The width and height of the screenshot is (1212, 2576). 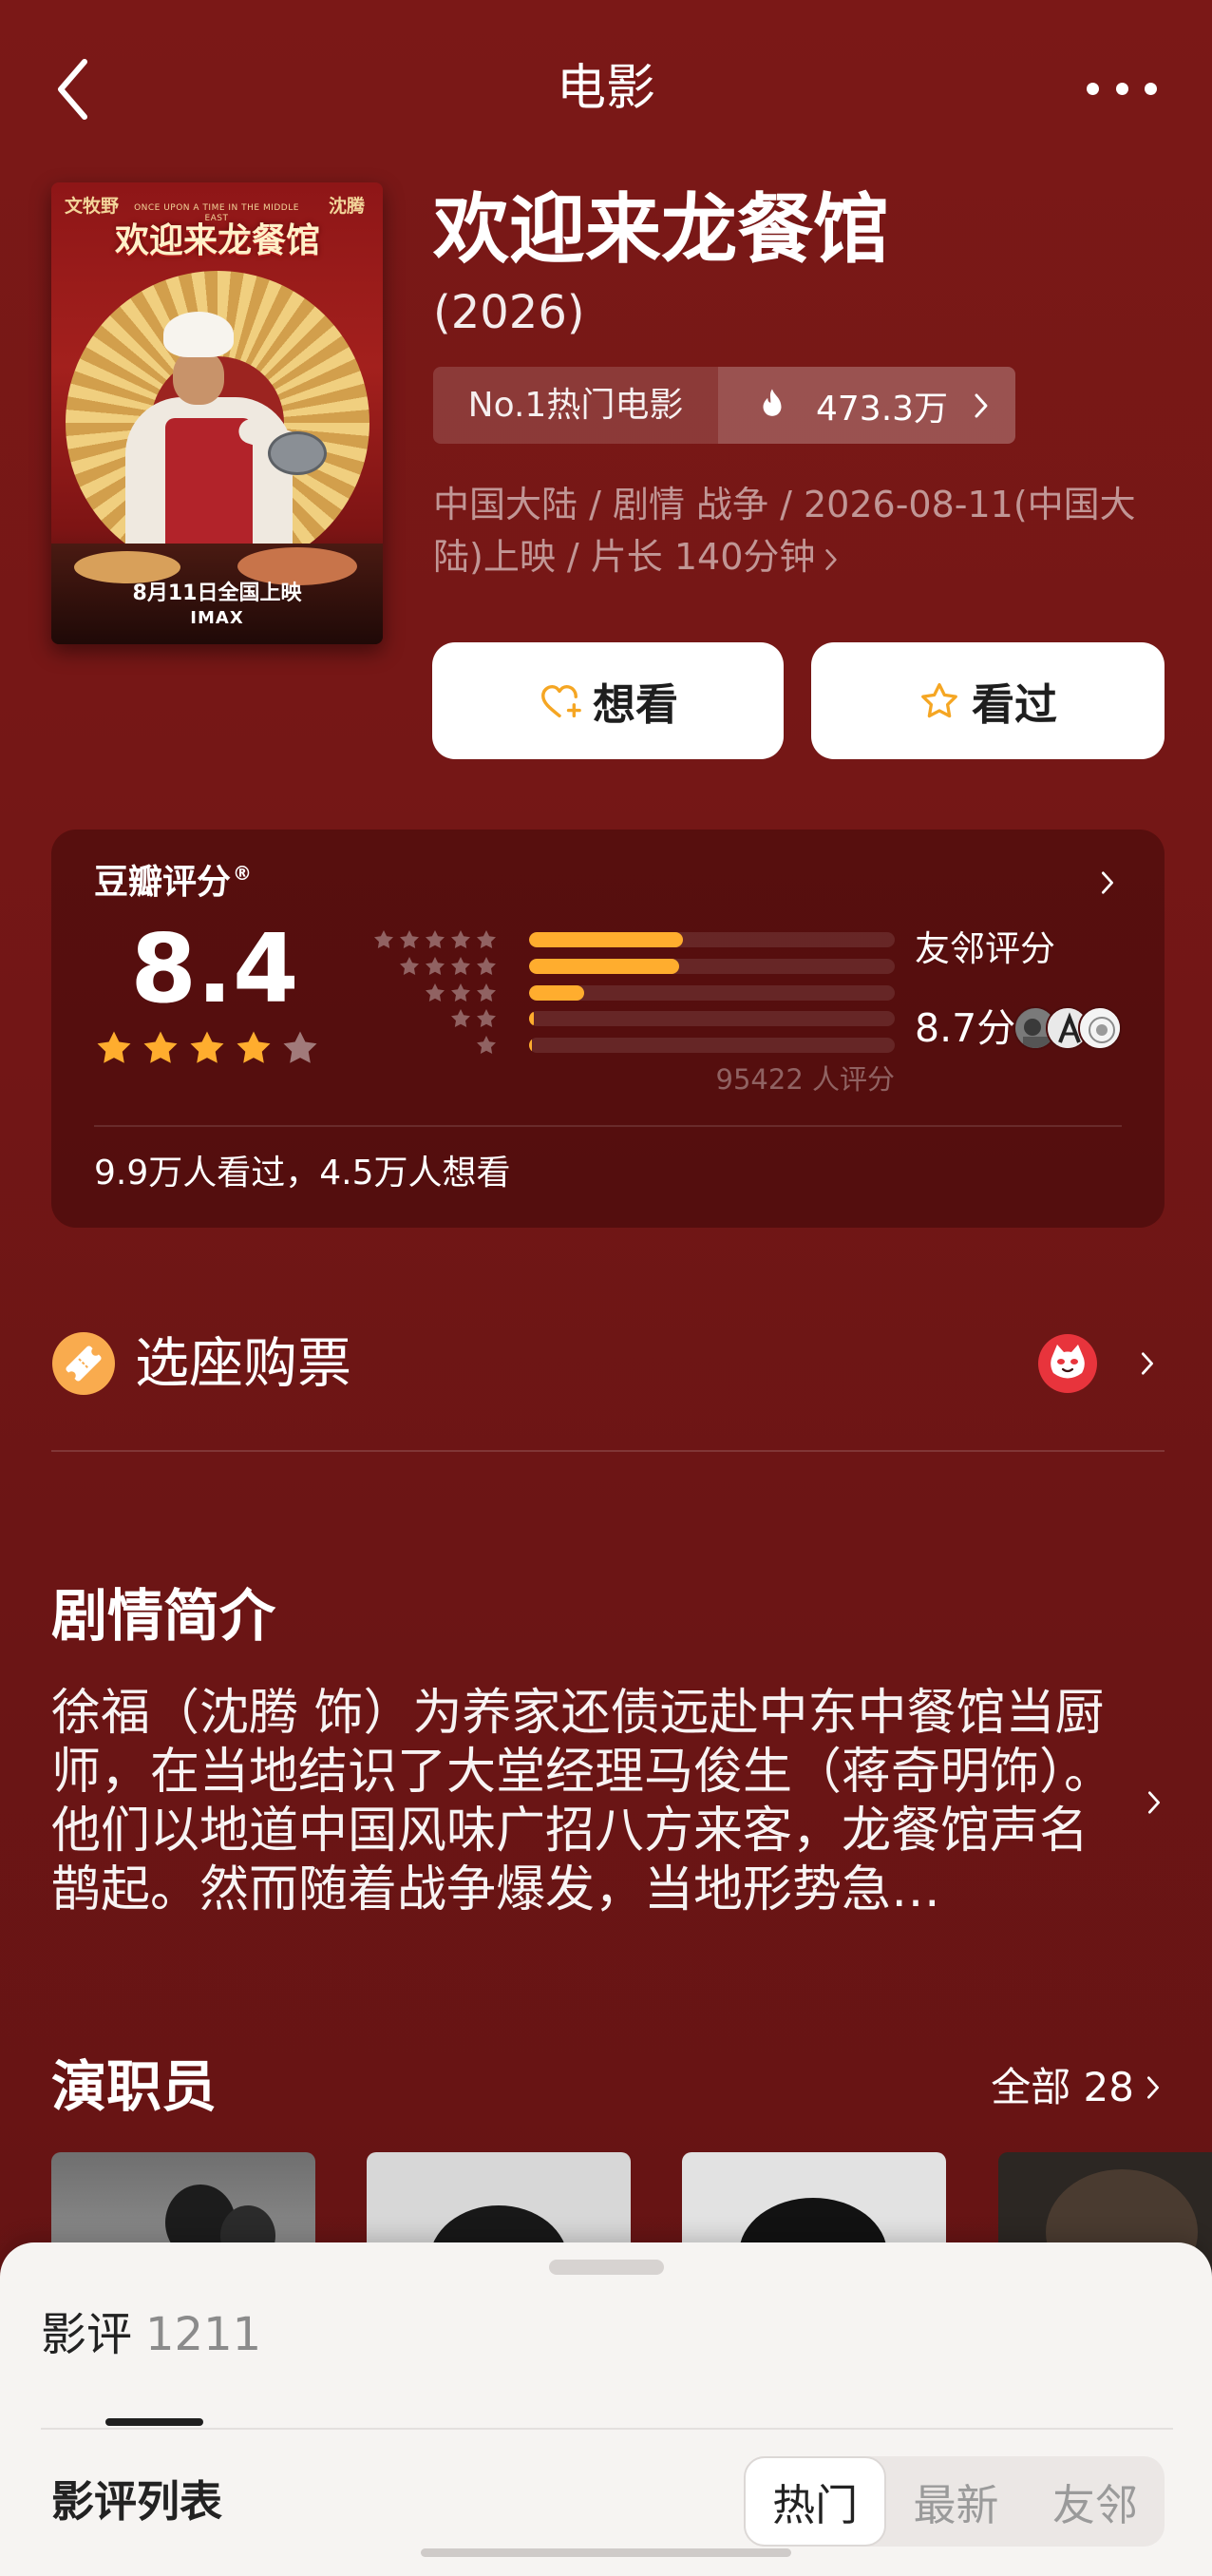 What do you see at coordinates (606, 2267) in the screenshot?
I see `sheet-drag-handle` at bounding box center [606, 2267].